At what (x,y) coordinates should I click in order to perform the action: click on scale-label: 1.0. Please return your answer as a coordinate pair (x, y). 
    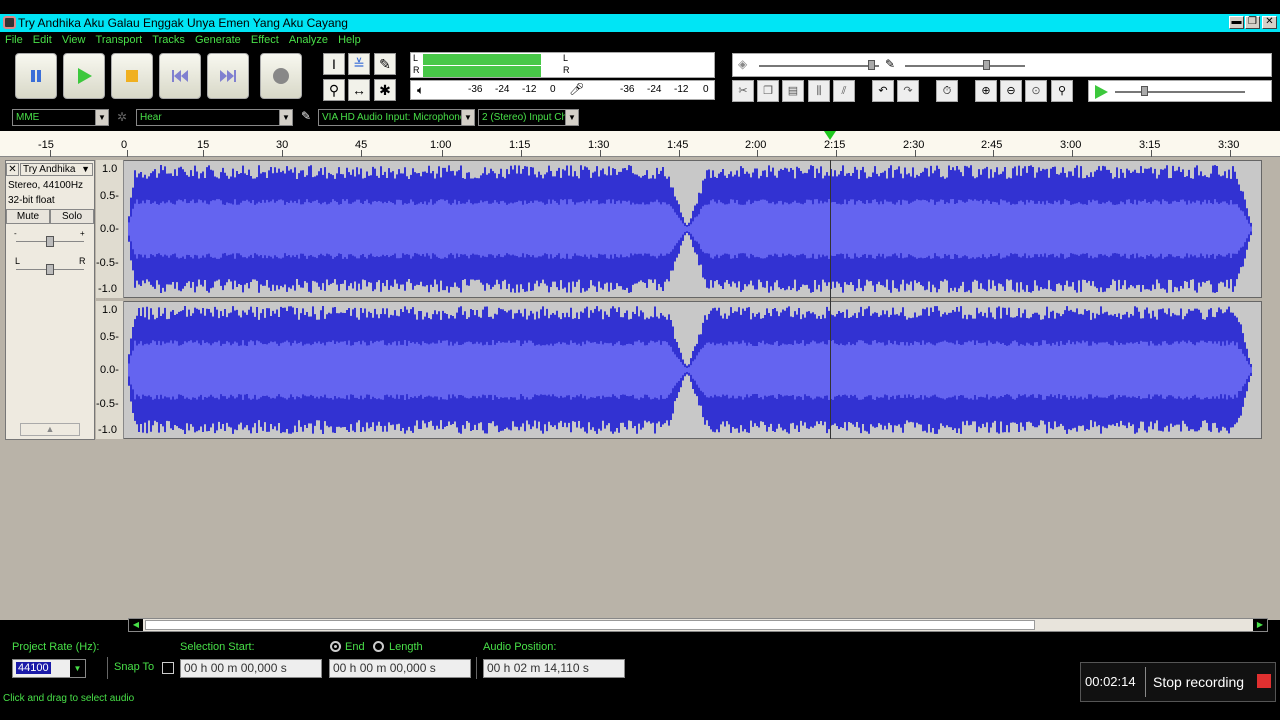
    Looking at the image, I should click on (110, 310).